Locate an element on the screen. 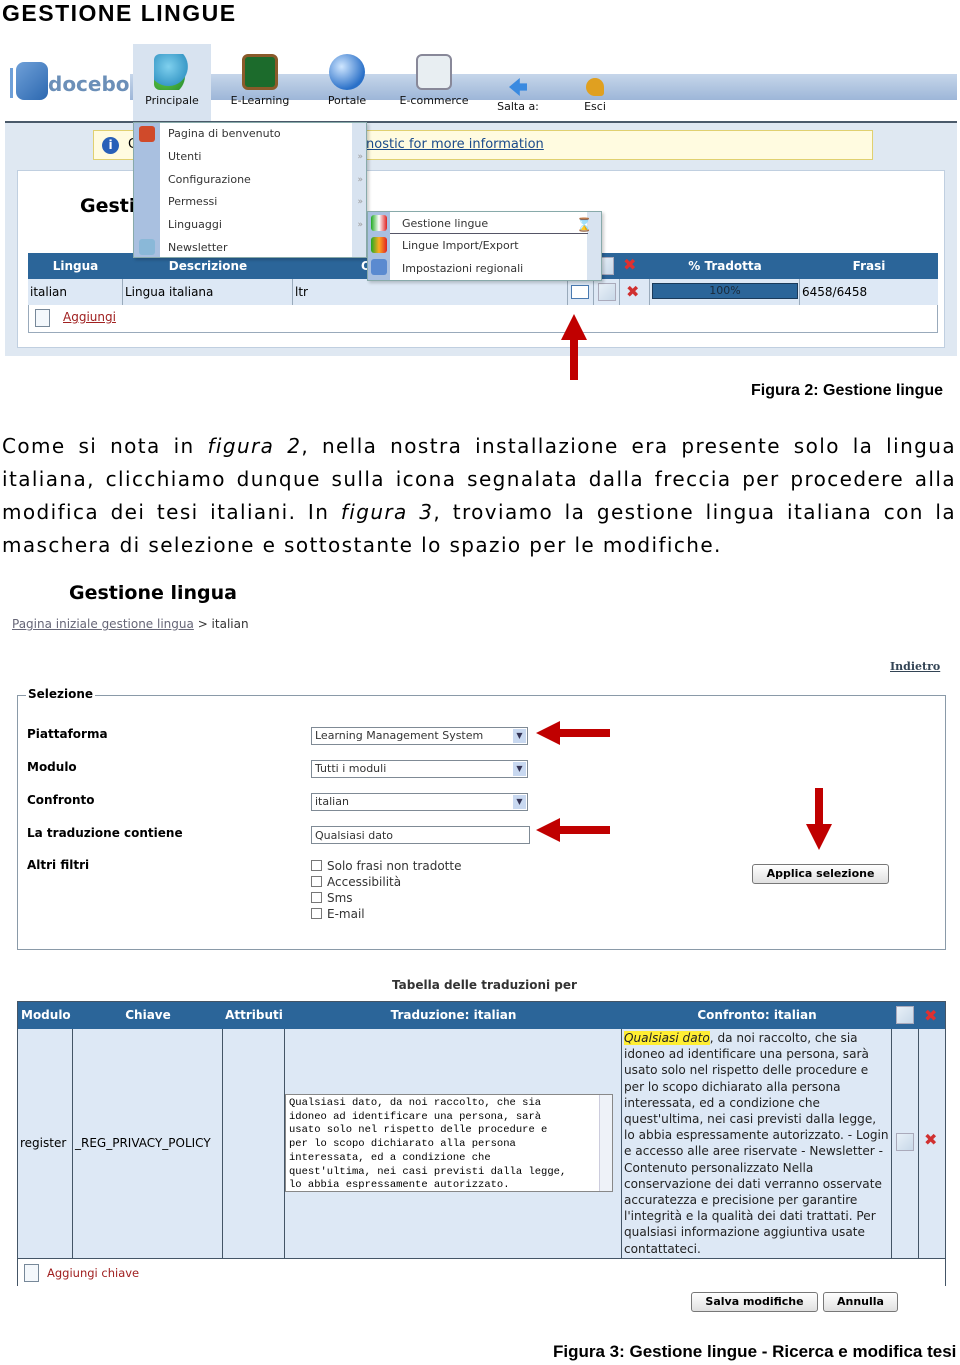 This screenshot has height=1365, width=960. keys-icon is located at coordinates (595, 87).